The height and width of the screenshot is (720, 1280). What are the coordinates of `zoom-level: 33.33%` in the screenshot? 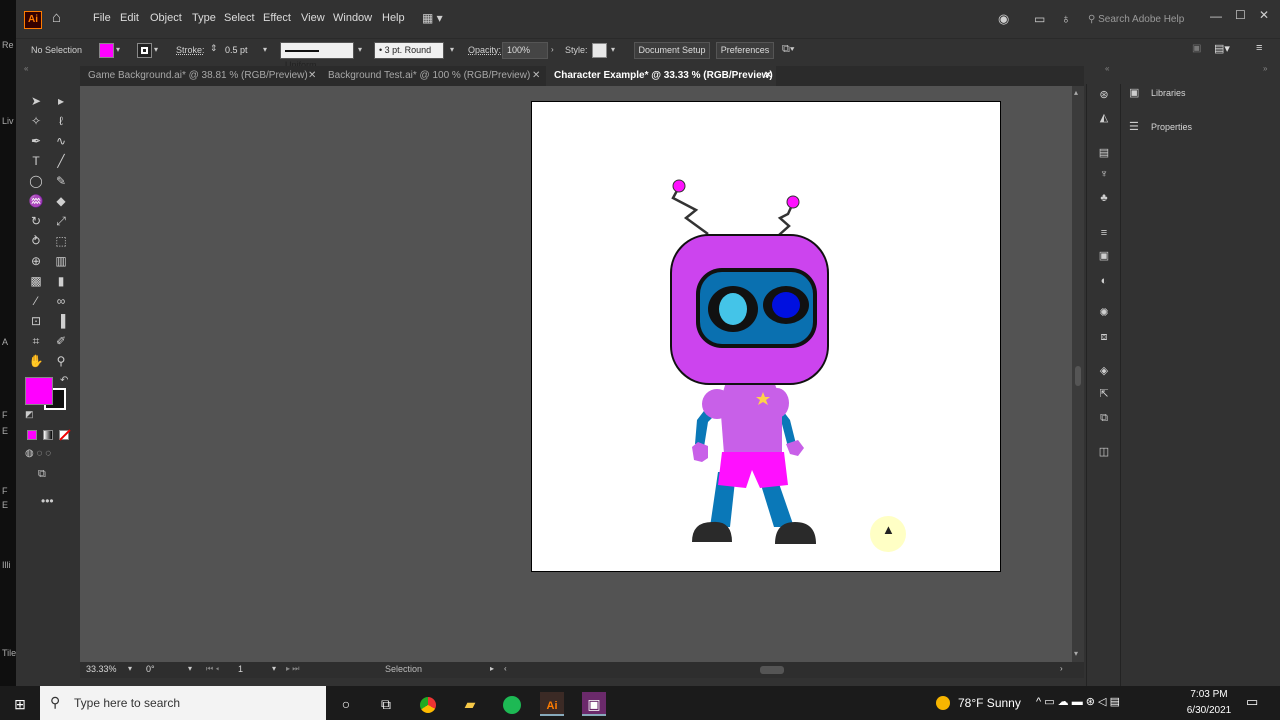 It's located at (101, 669).